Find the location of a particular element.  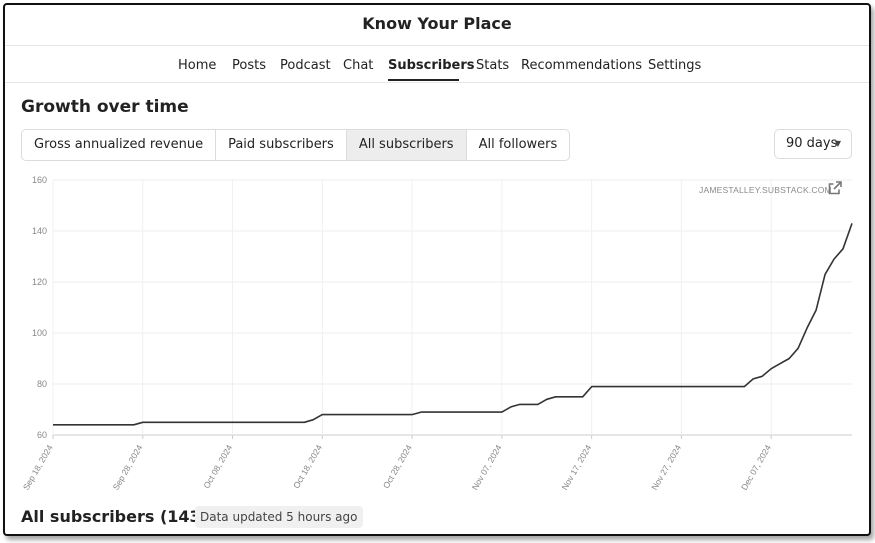

x-tick-label: Sep 28, 2024 is located at coordinates (128, 467).